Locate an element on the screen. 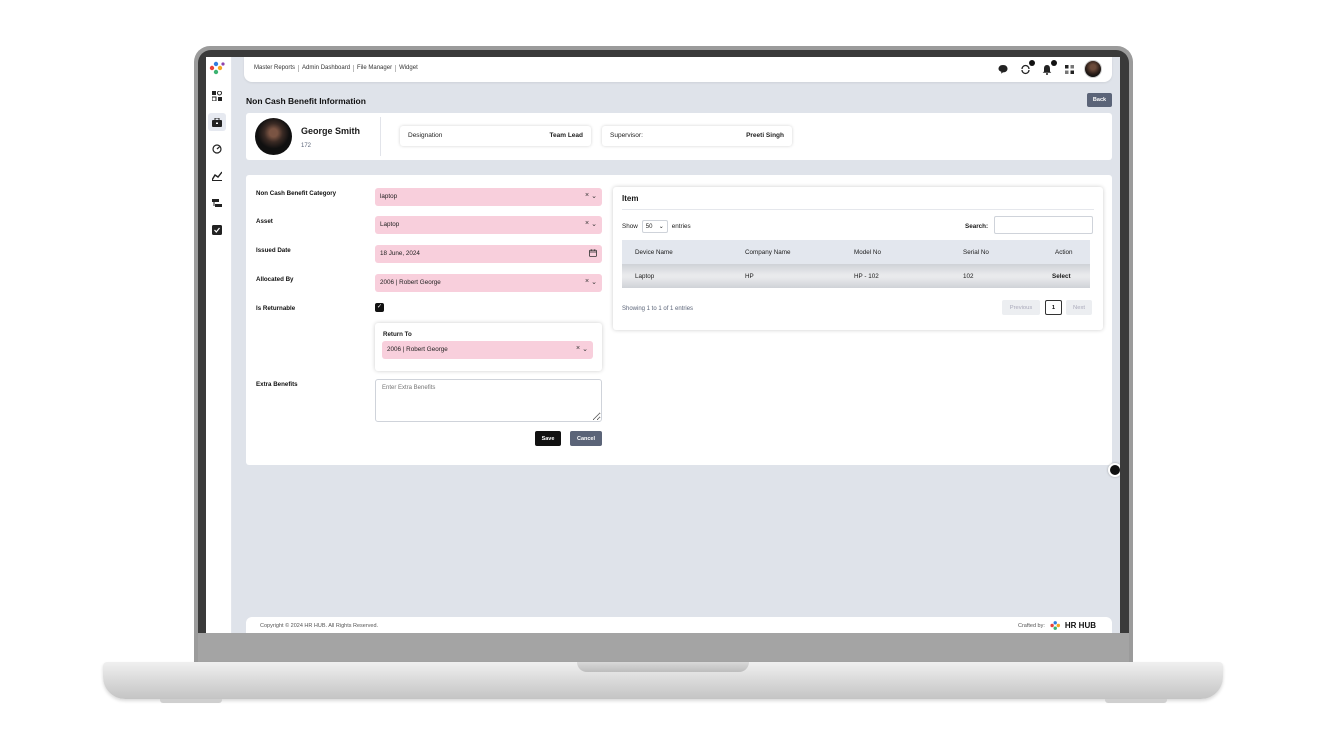 Image resolution: width=1326 pixels, height=750 pixels. page-title: Non Cash Benefit Information is located at coordinates (306, 101).